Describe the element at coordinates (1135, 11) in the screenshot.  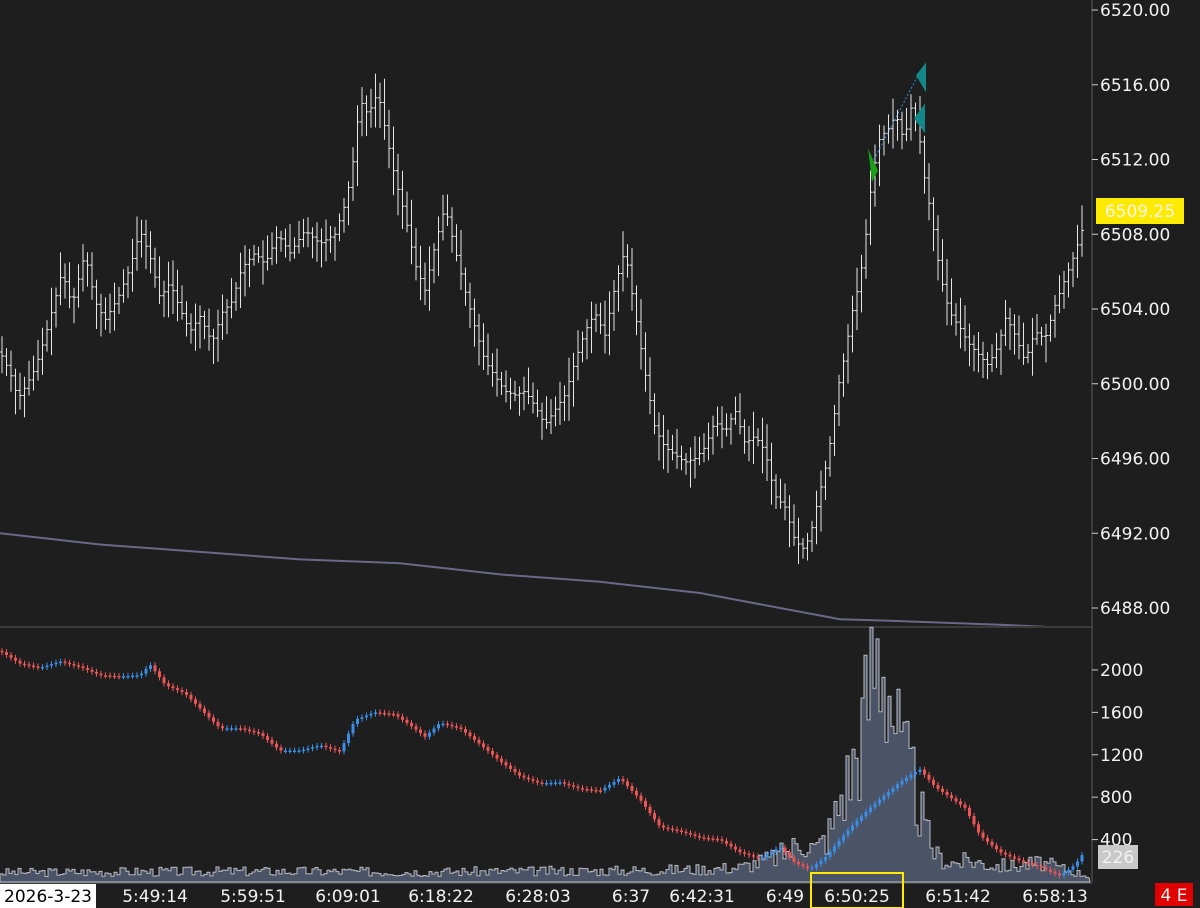
I see `price-tick-label: 6520.00` at that location.